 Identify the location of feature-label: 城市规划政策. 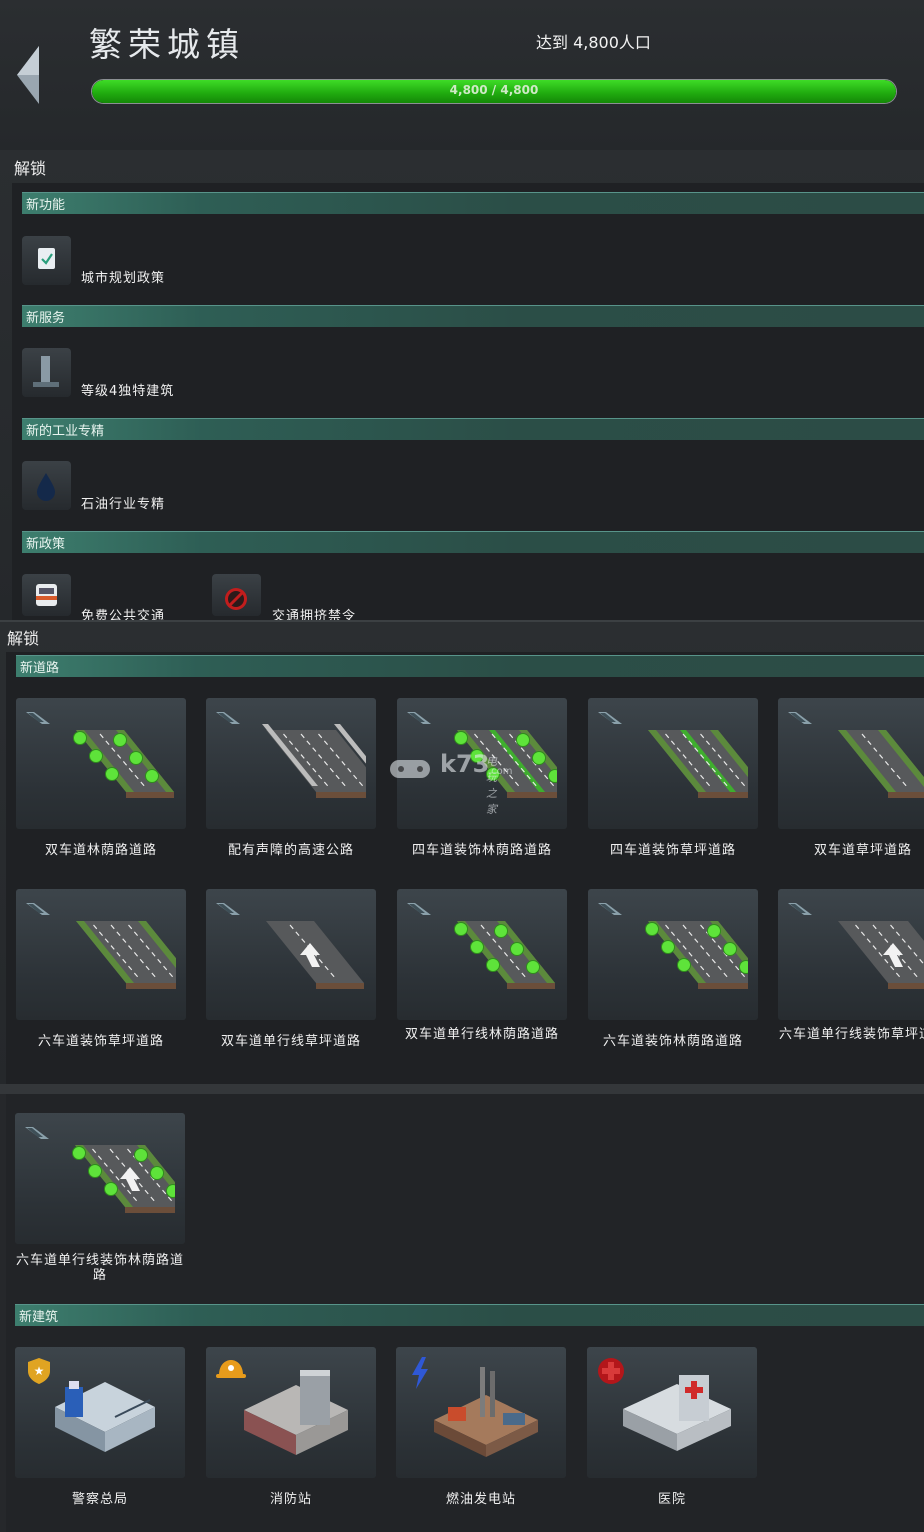
(123, 278).